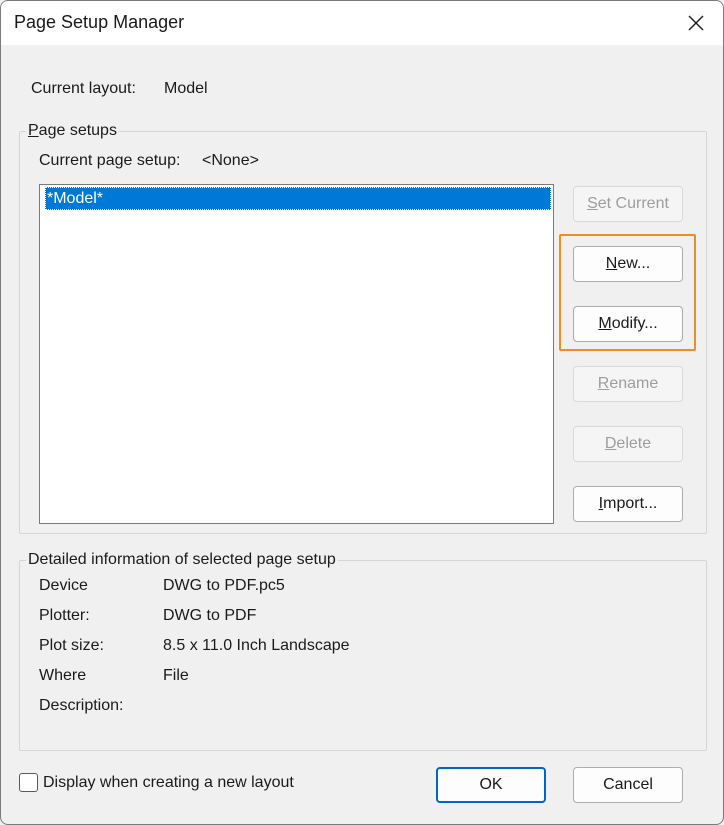 The image size is (724, 825). Describe the element at coordinates (628, 204) in the screenshot. I see `set-current-button: Set Current` at that location.